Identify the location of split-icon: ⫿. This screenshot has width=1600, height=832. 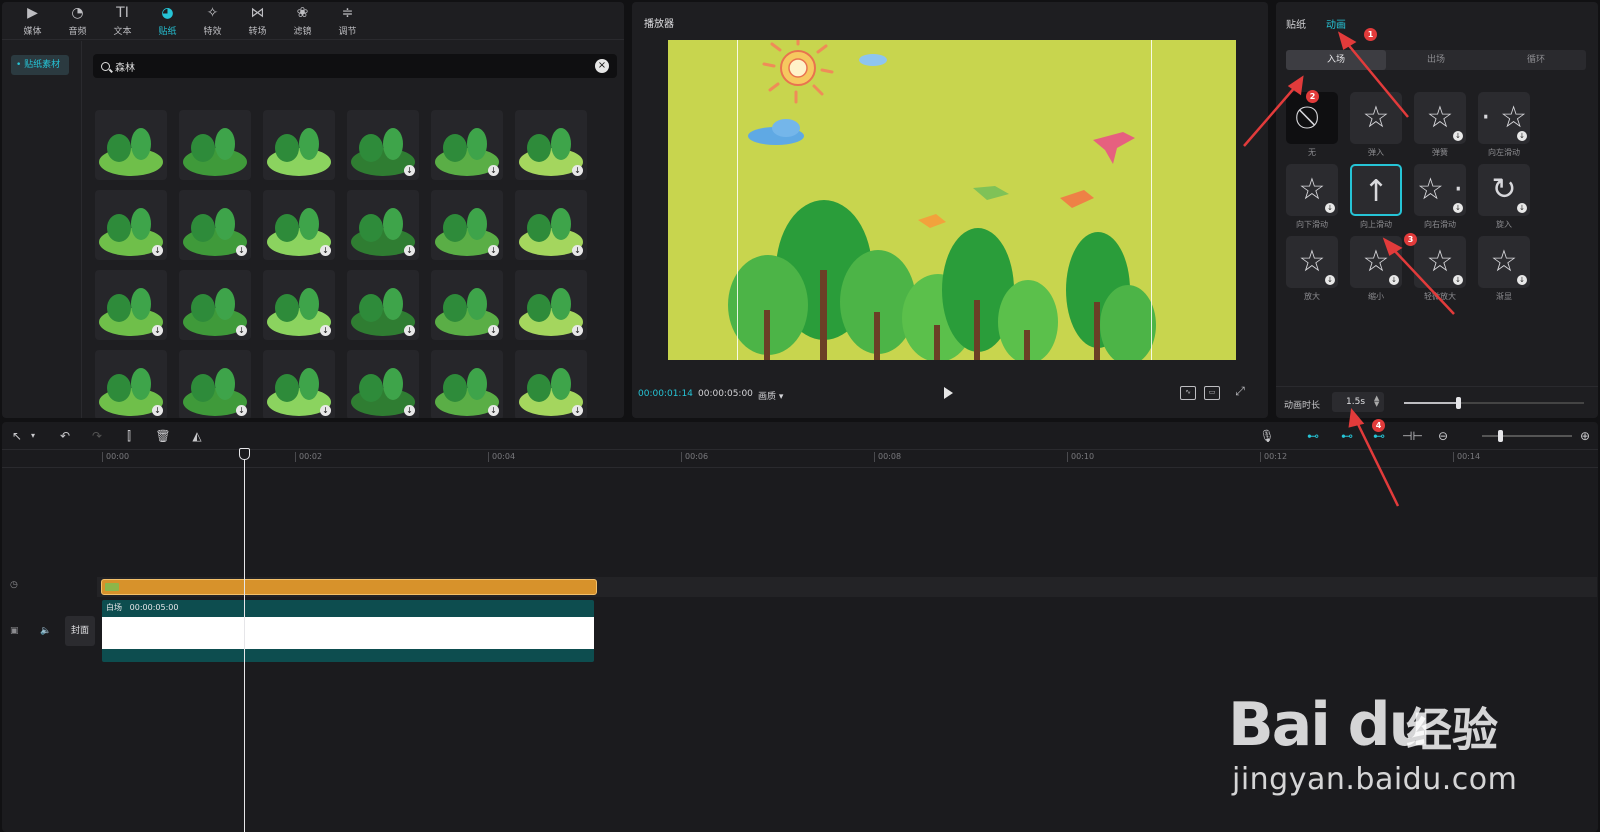
(129, 436).